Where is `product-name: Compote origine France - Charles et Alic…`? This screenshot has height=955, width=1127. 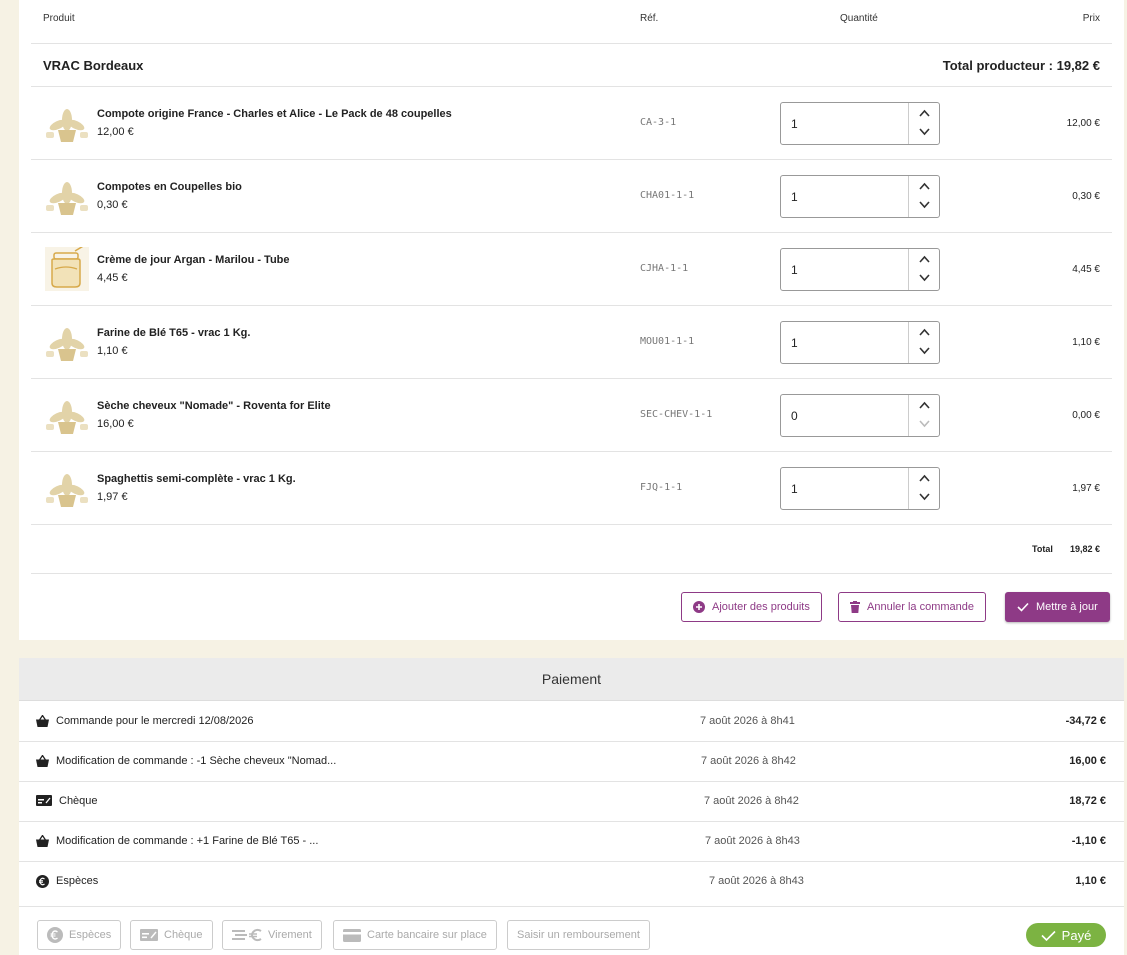
product-name: Compote origine France - Charles et Alic… is located at coordinates (274, 114).